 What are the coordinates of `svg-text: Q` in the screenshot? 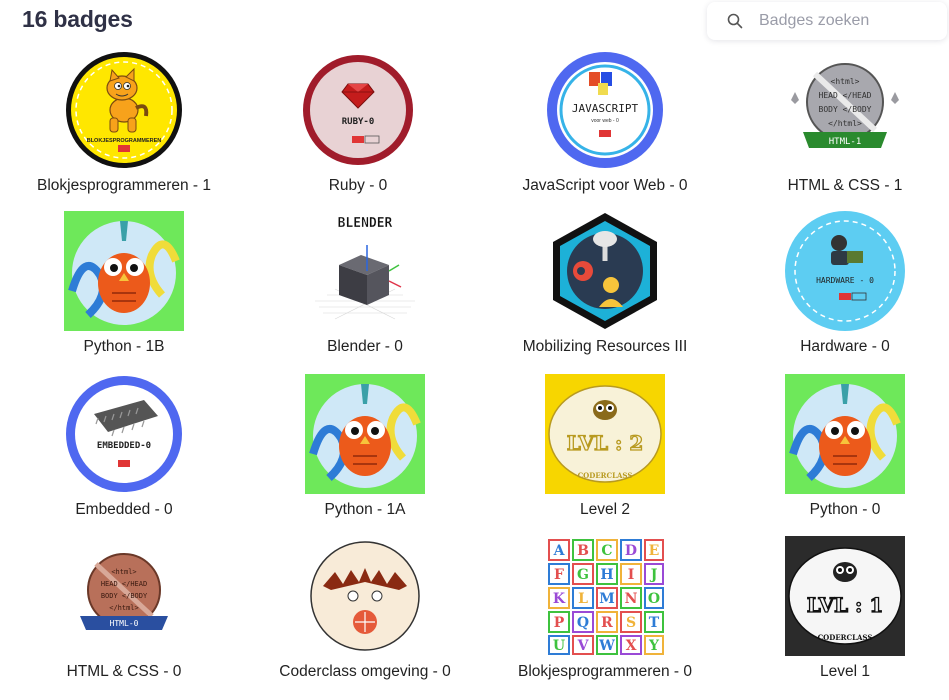 It's located at (583, 623).